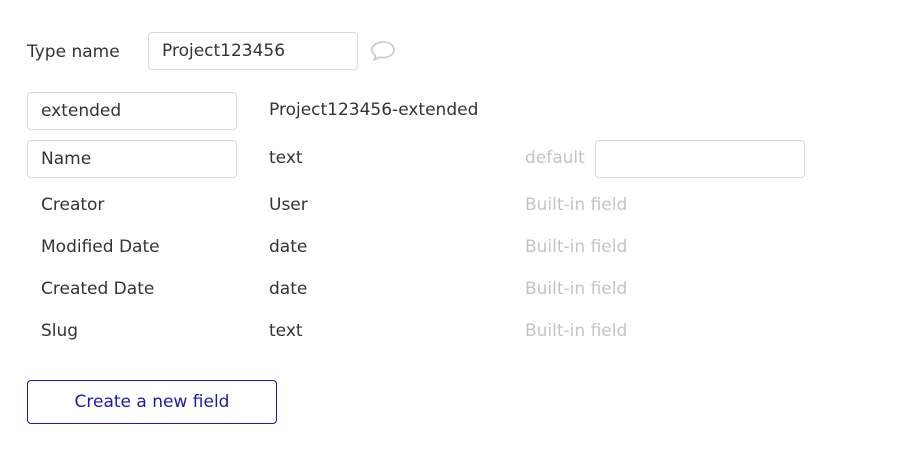 Image resolution: width=900 pixels, height=476 pixels. What do you see at coordinates (73, 205) in the screenshot?
I see `builtin-field-name: Creator` at bounding box center [73, 205].